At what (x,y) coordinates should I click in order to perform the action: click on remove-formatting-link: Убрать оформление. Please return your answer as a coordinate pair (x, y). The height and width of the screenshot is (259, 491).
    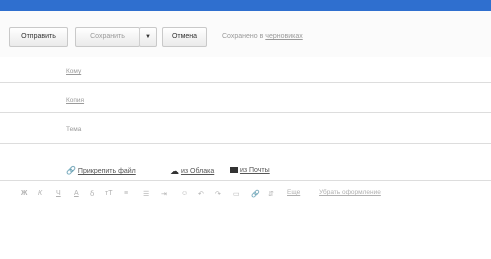
    Looking at the image, I should click on (350, 192).